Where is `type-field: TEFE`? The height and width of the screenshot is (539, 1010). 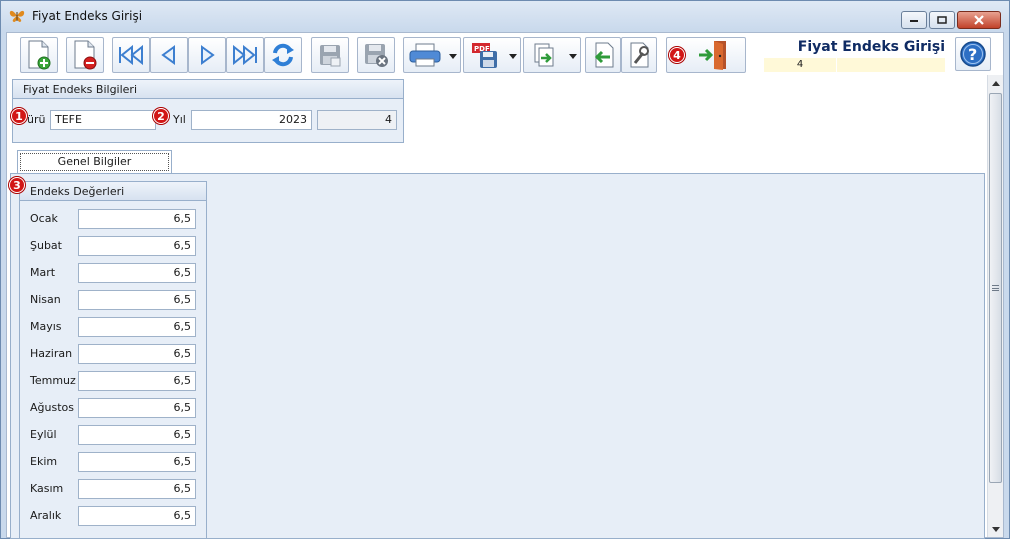 type-field: TEFE is located at coordinates (103, 120).